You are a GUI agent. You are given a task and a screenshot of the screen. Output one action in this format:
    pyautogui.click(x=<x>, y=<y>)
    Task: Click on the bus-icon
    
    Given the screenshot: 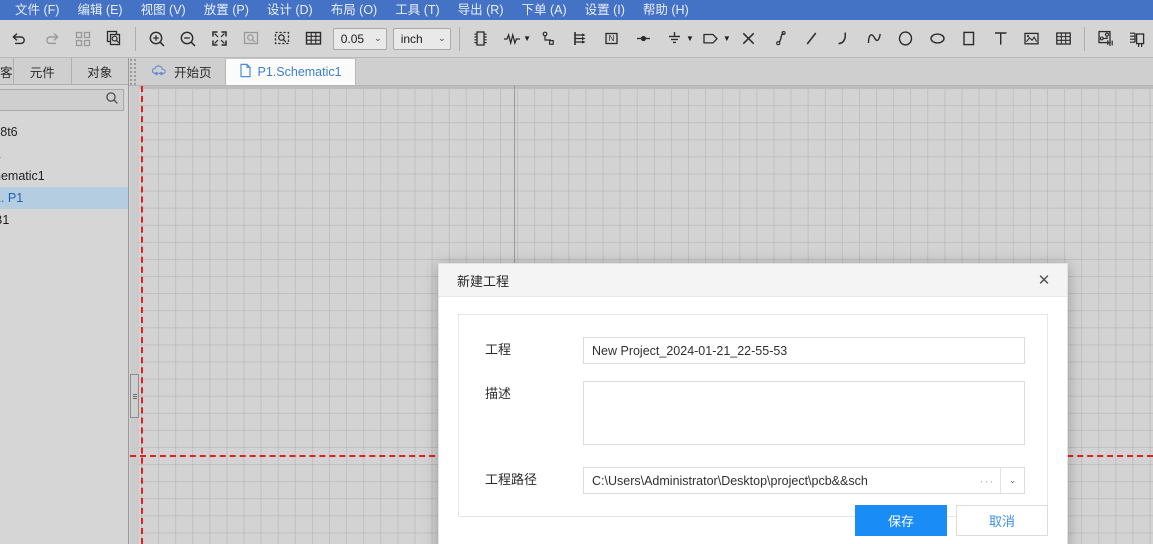 What is the action you would take?
    pyautogui.click(x=580, y=39)
    